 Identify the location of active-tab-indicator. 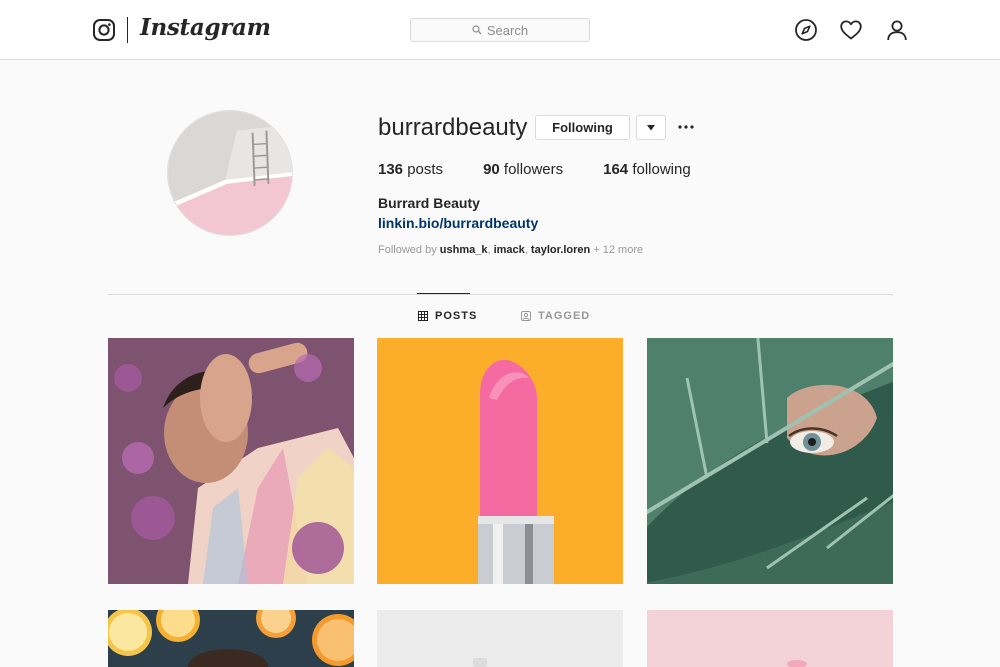
(443, 293).